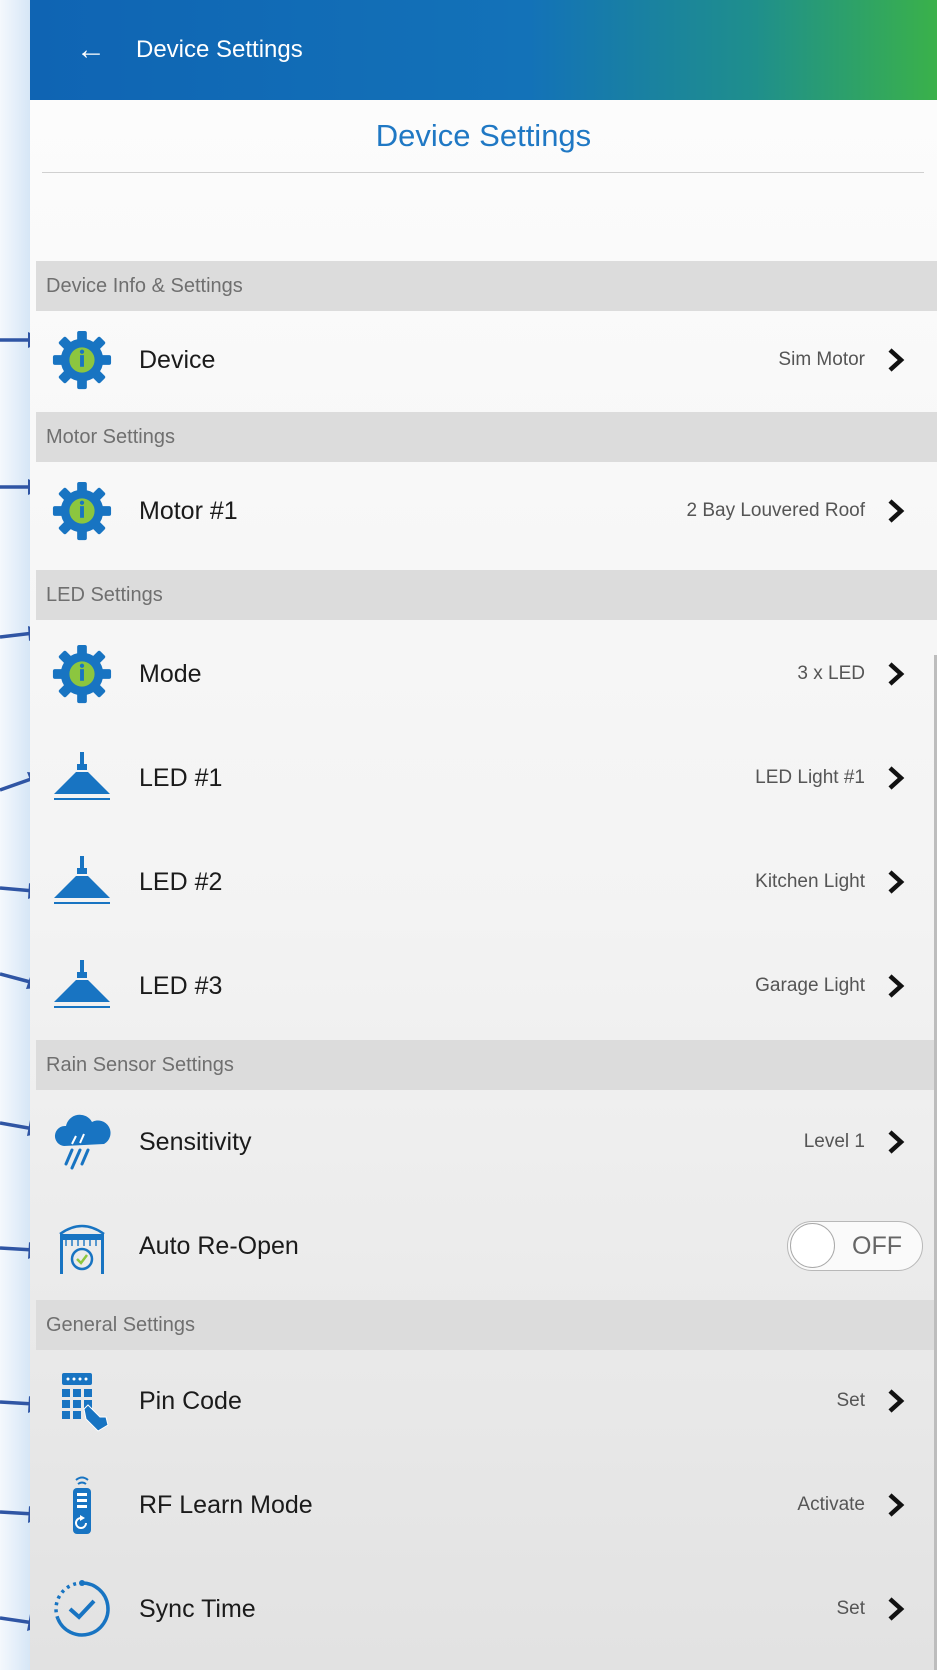  Describe the element at coordinates (82, 1505) in the screenshot. I see `remote-icon` at that location.